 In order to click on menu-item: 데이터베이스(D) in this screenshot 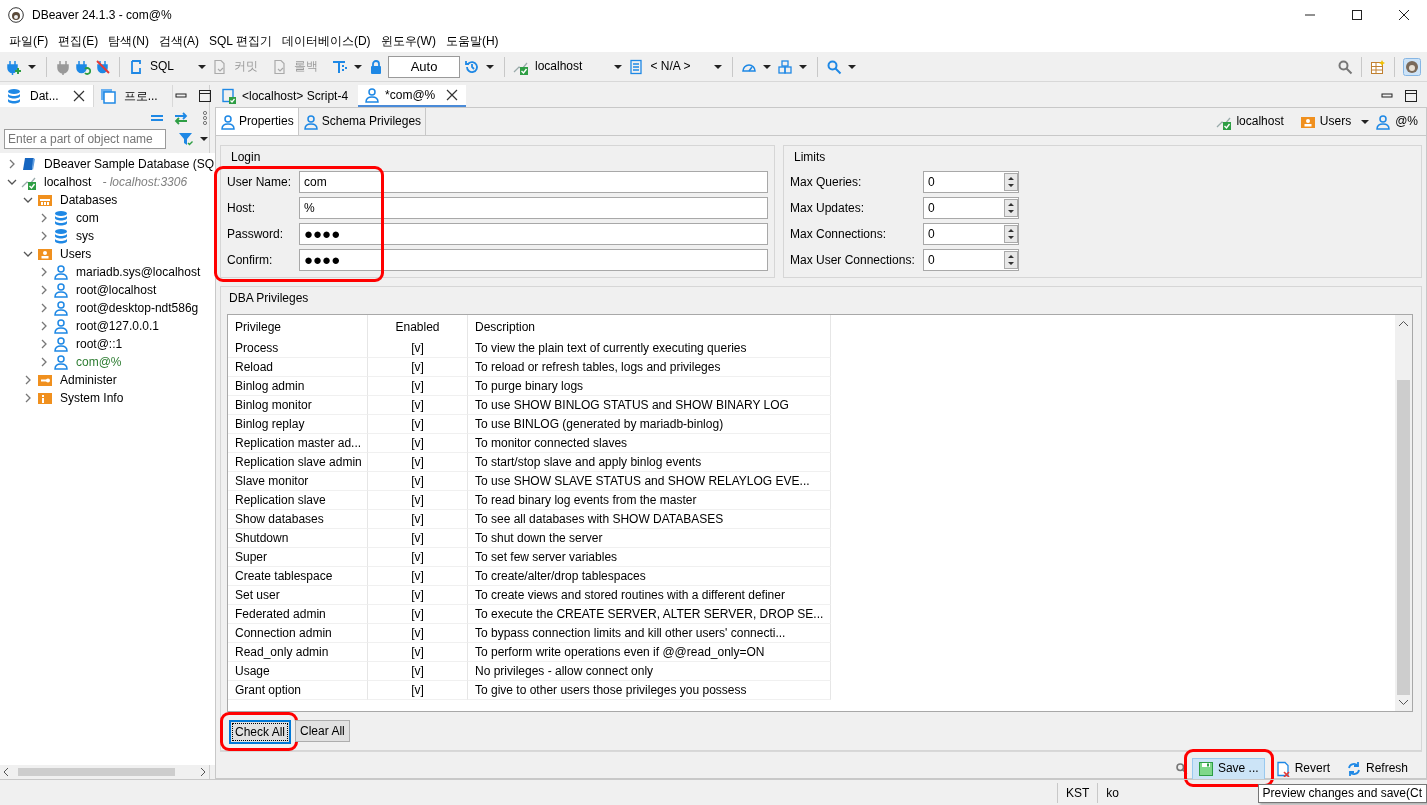, I will do `click(326, 41)`.